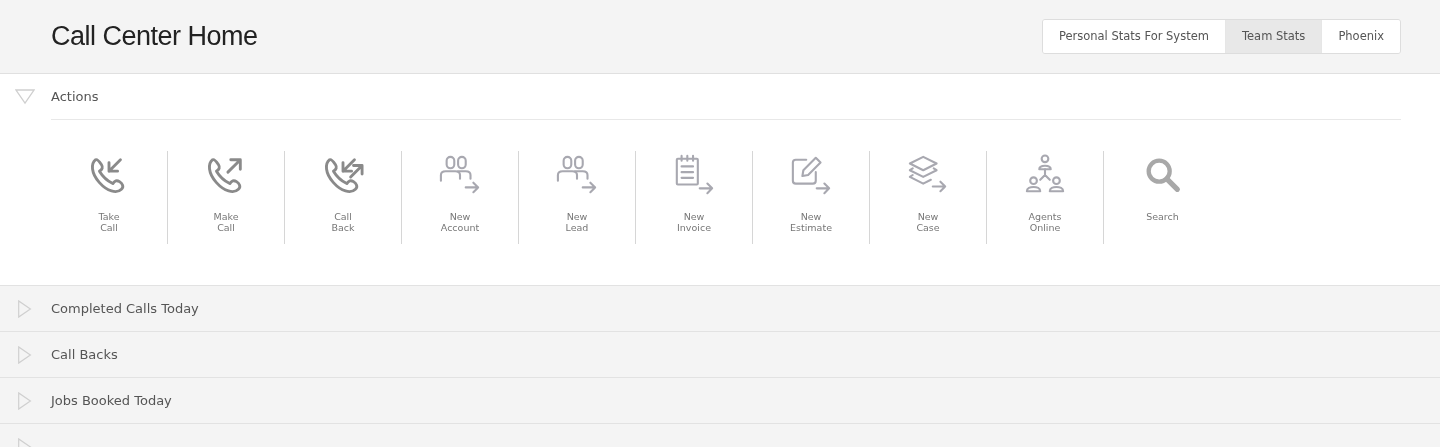 The height and width of the screenshot is (447, 1440). What do you see at coordinates (694, 175) in the screenshot?
I see `document-arrow-icon` at bounding box center [694, 175].